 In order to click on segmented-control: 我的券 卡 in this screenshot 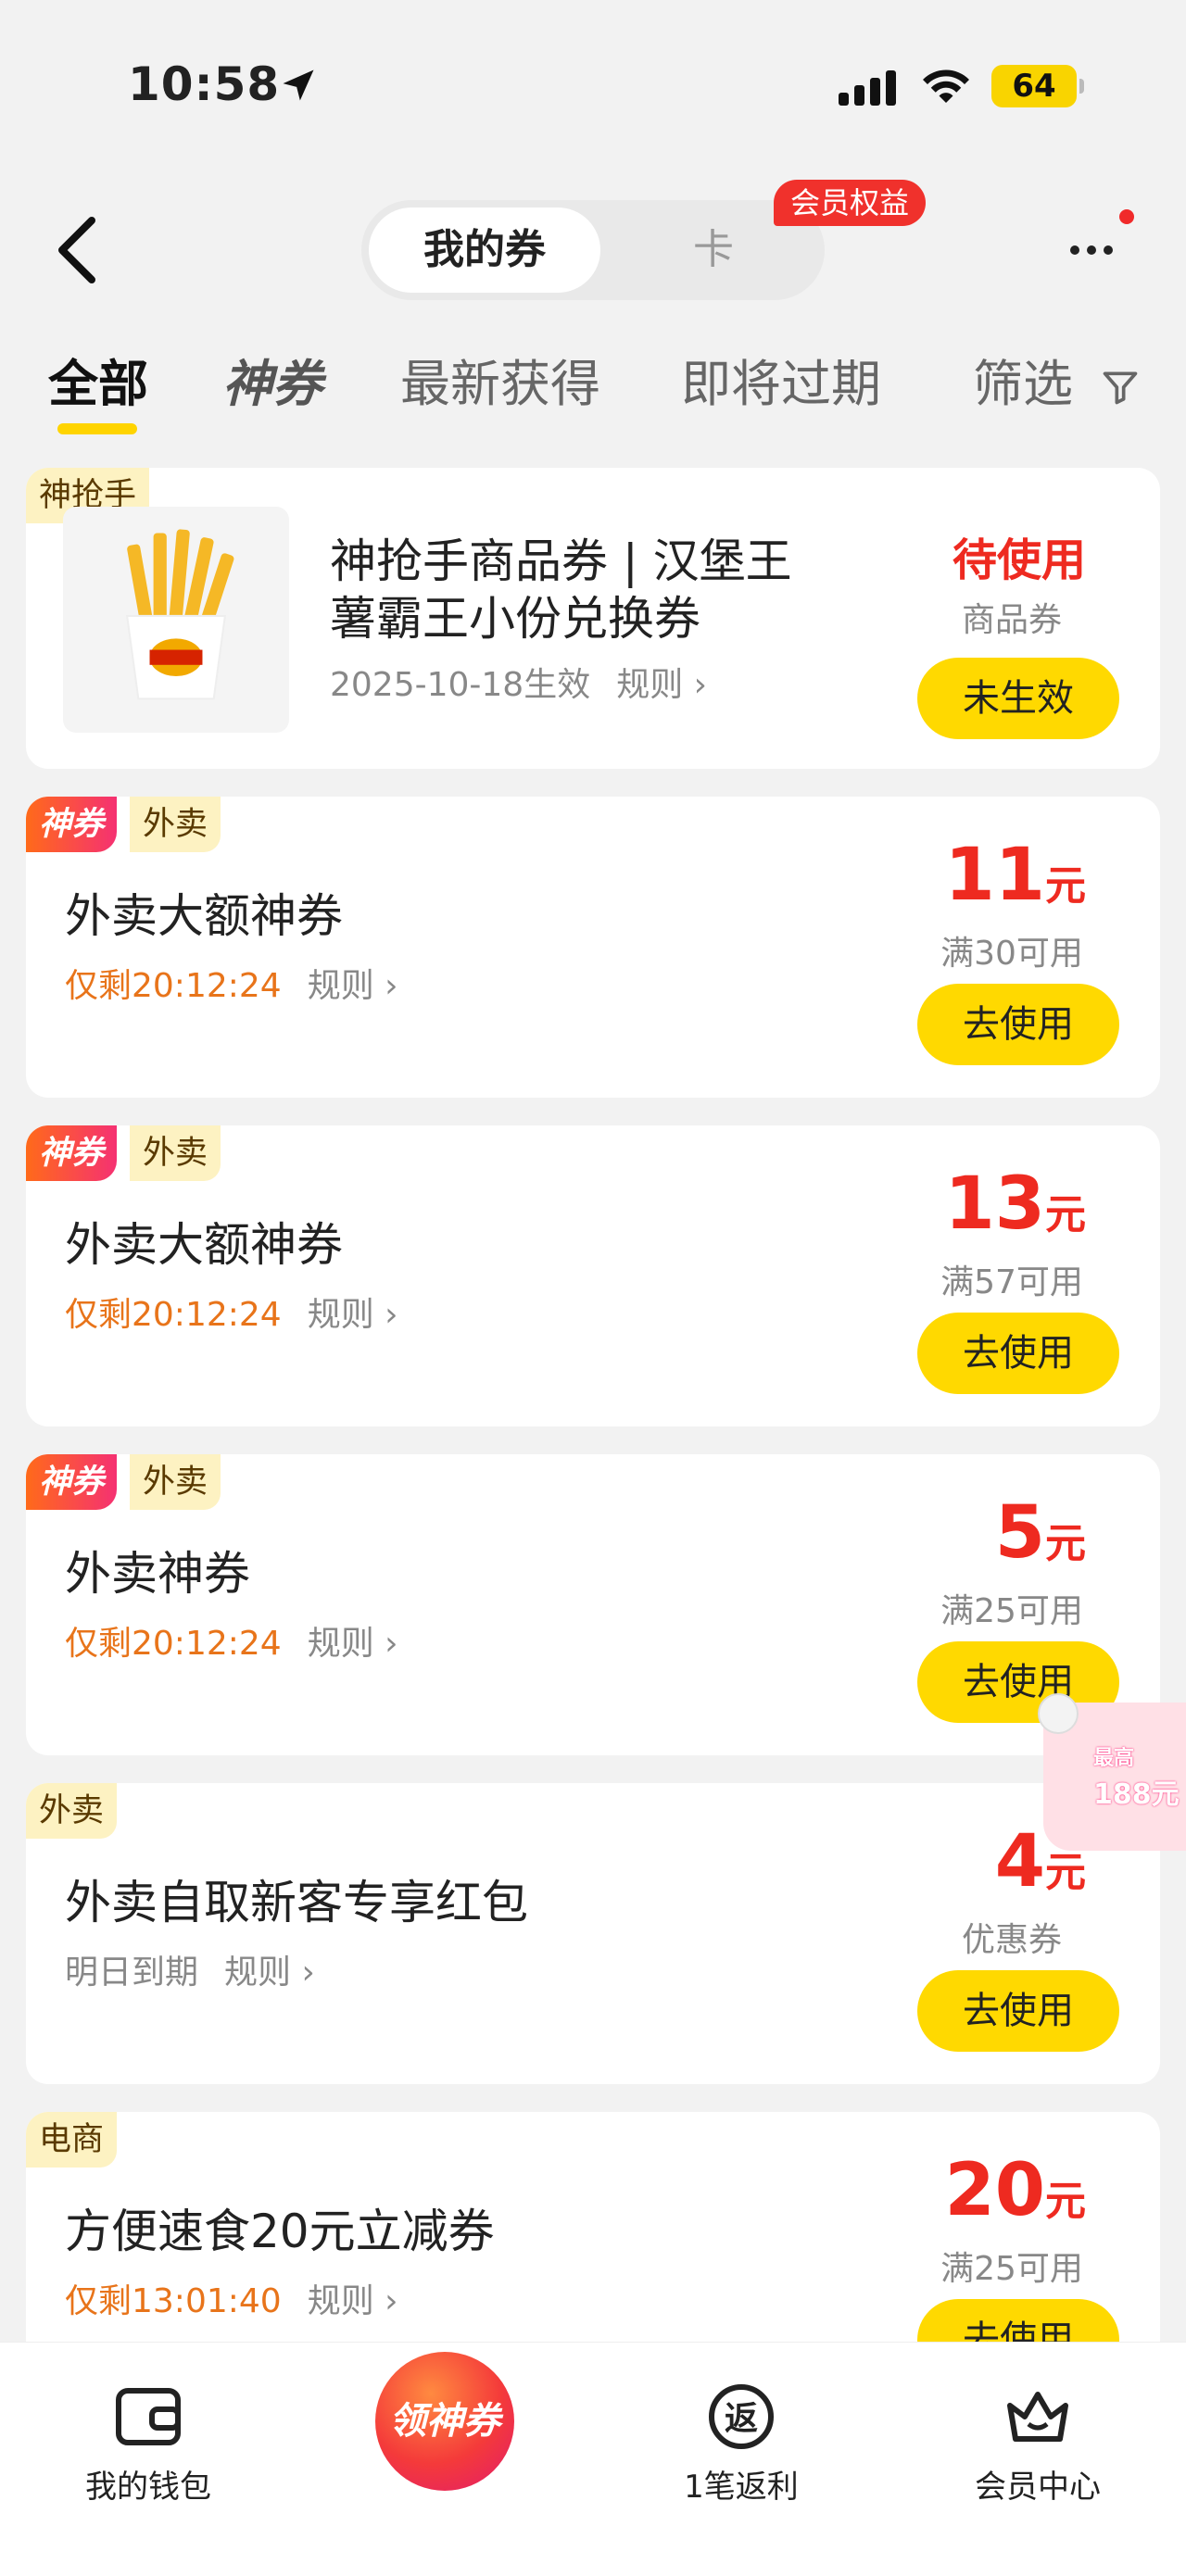, I will do `click(593, 250)`.